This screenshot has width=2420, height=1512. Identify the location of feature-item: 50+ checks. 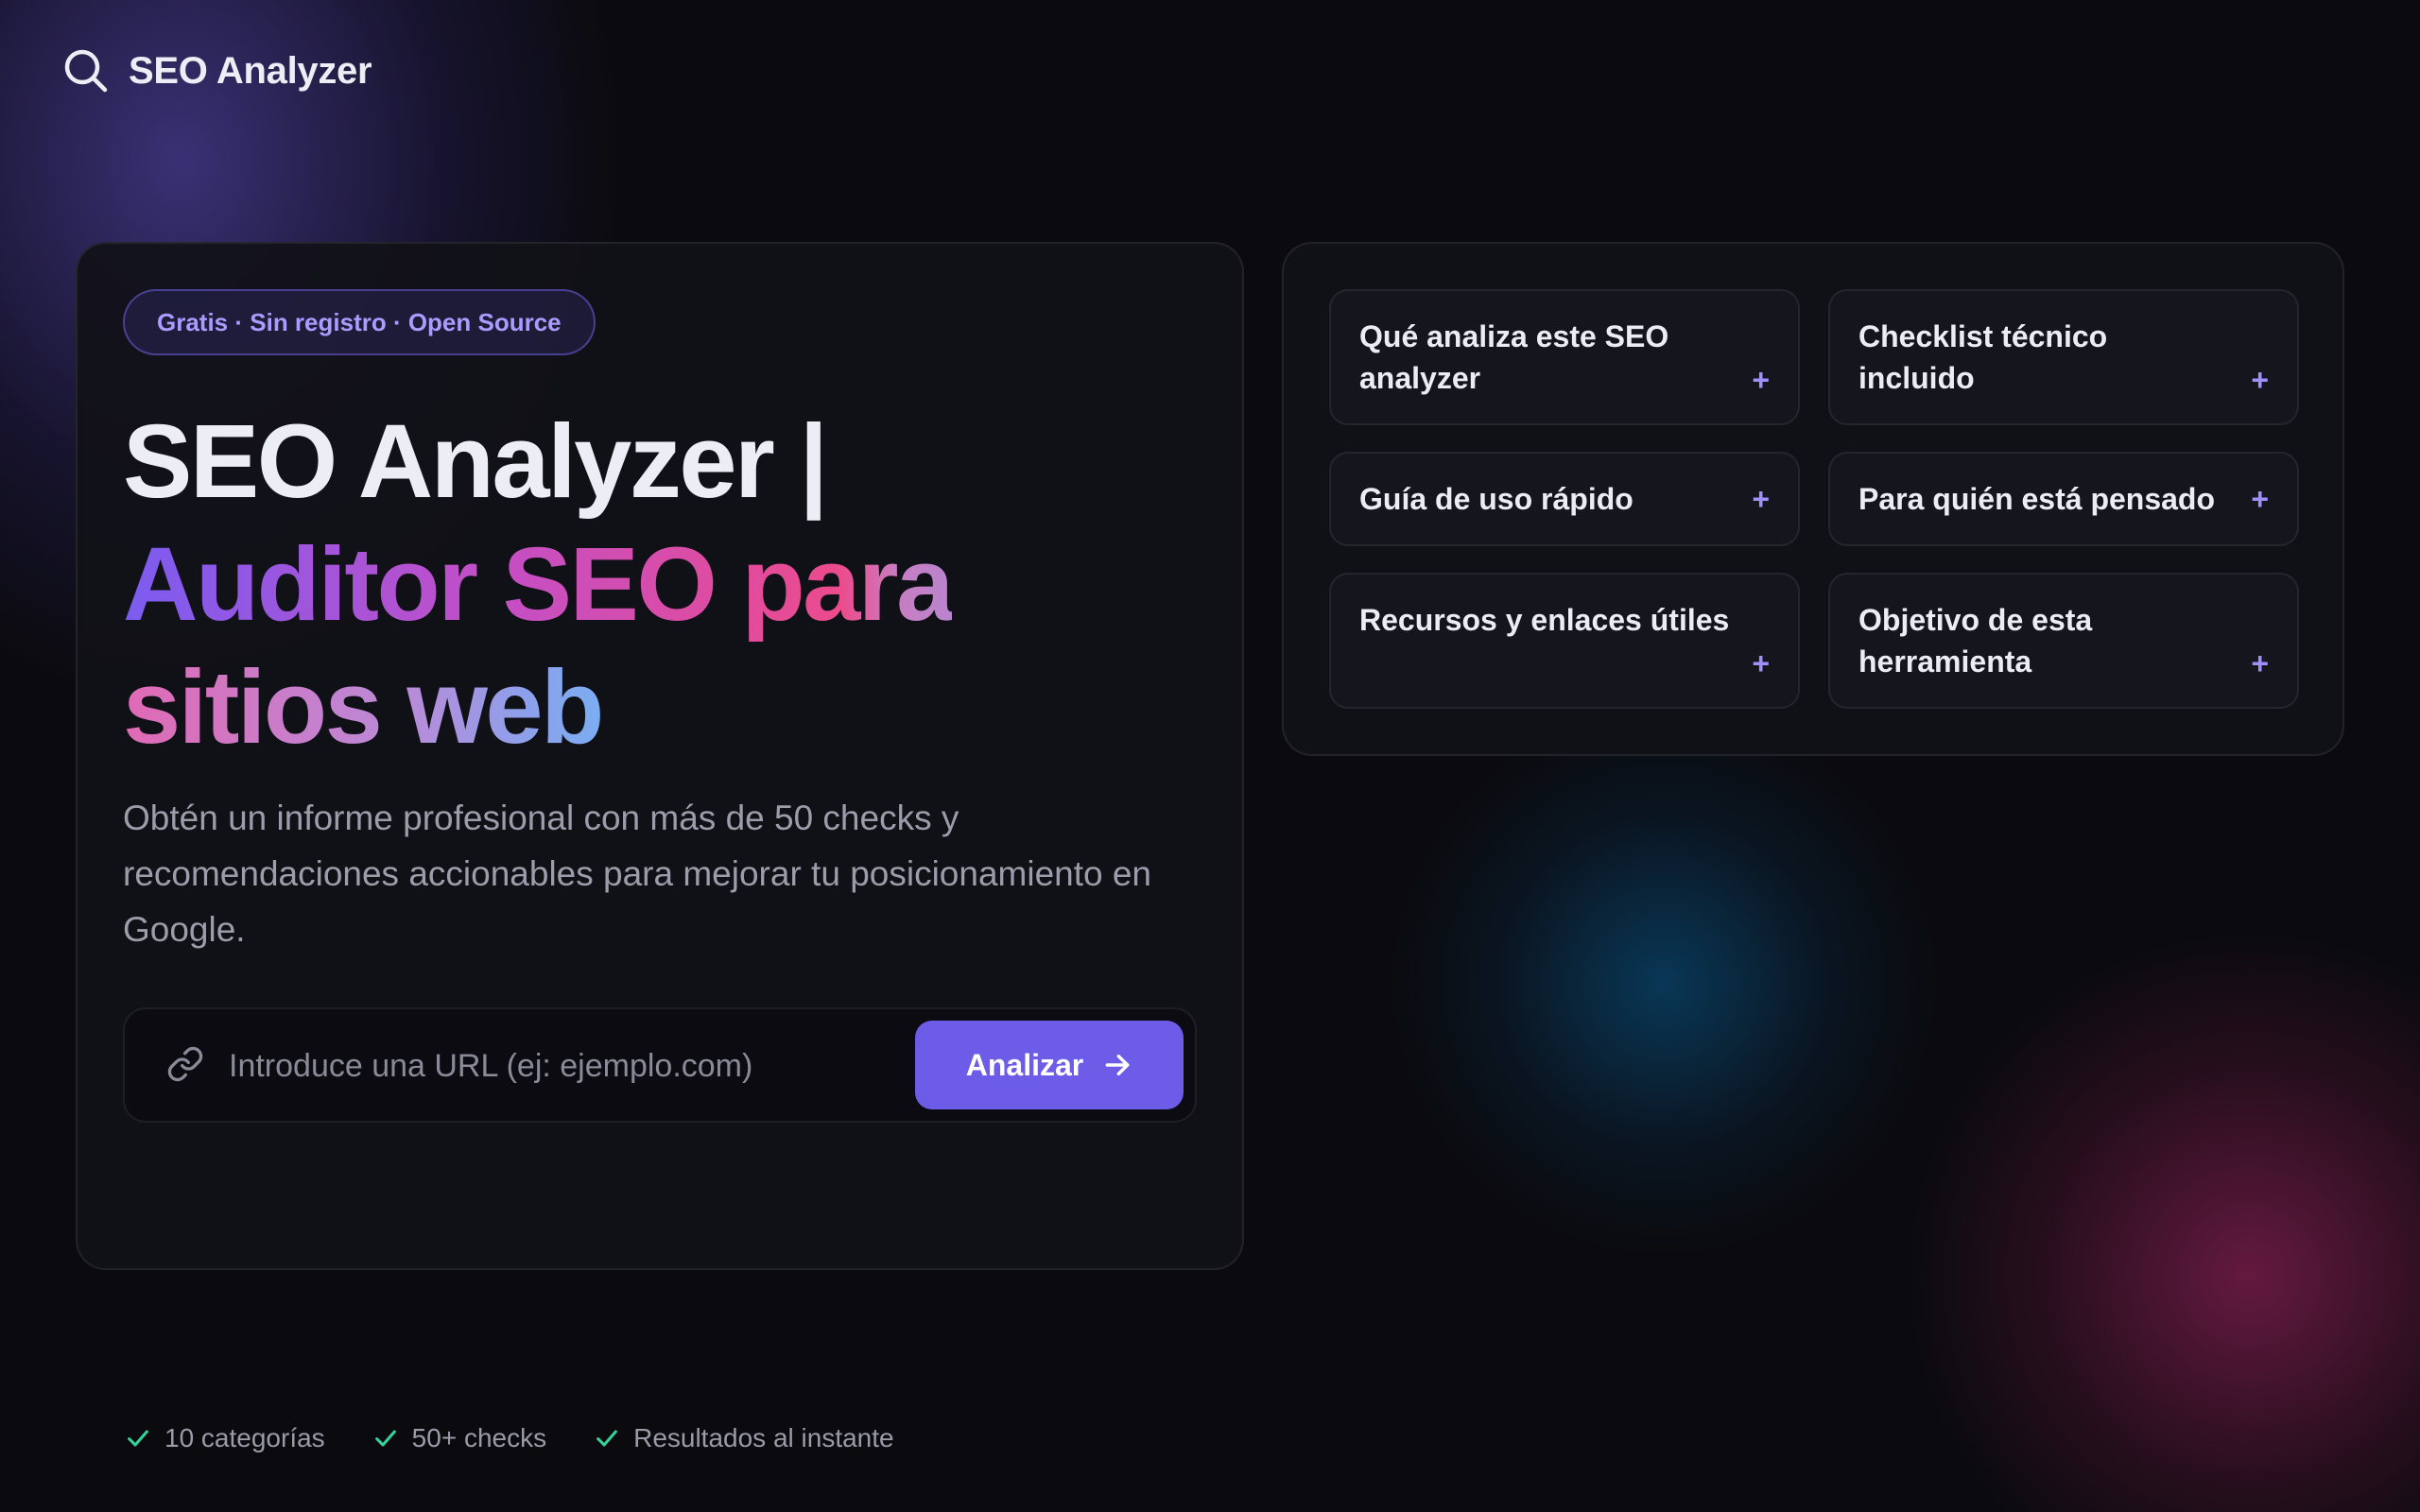
(459, 1438).